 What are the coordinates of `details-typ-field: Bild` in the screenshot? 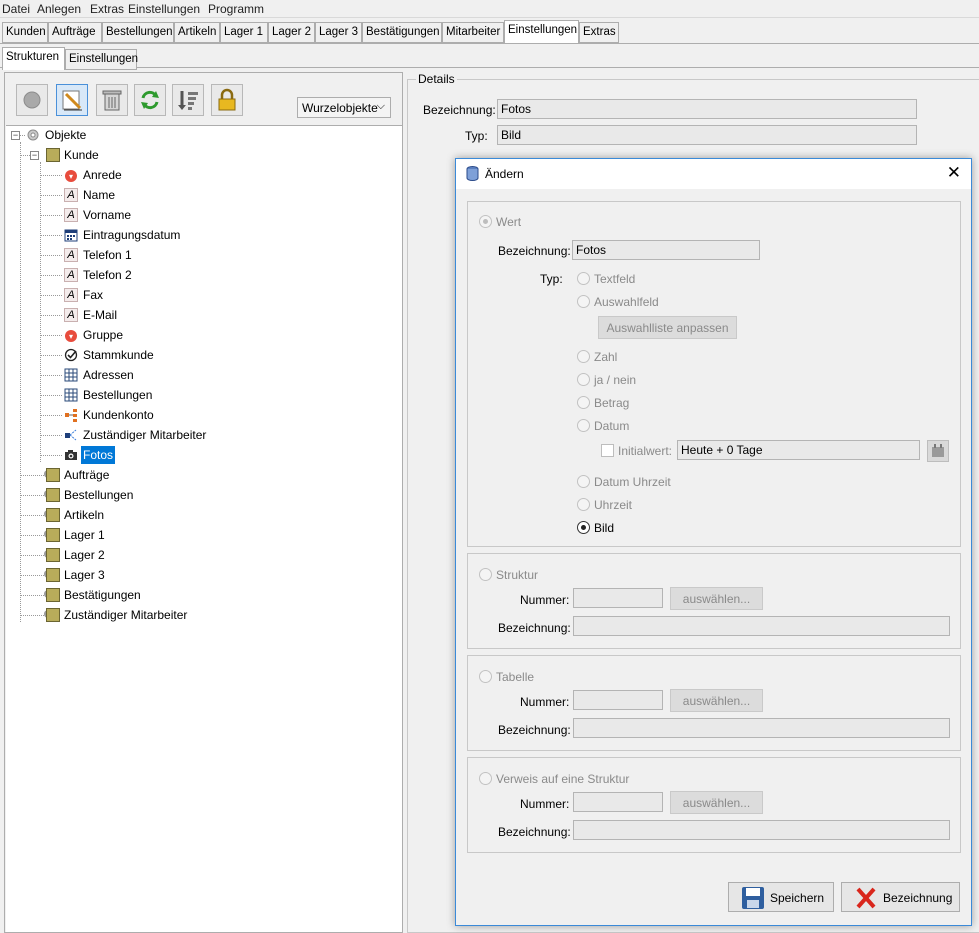 It's located at (707, 135).